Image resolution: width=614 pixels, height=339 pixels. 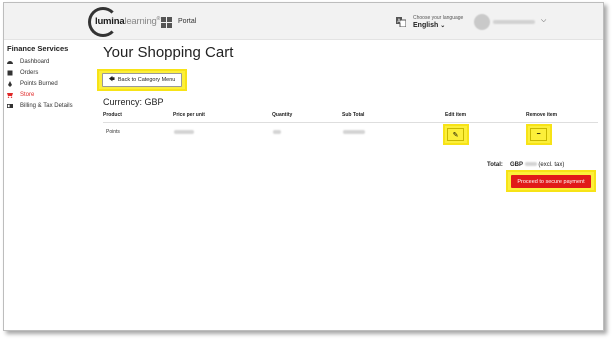 I want to click on column-header-product: Product, so click(x=112, y=115).